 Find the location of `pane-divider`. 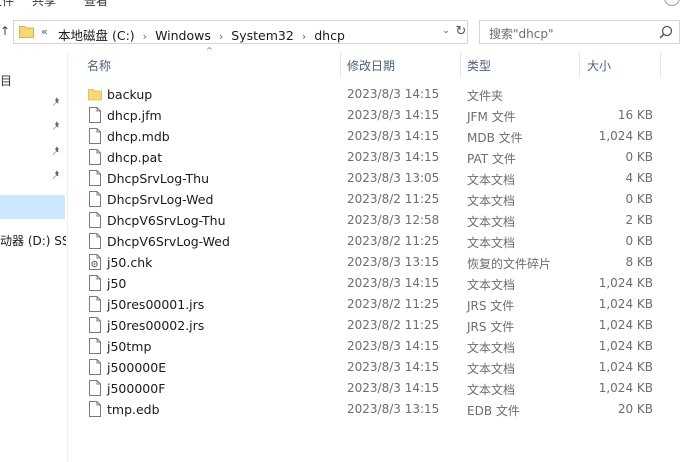

pane-divider is located at coordinates (67, 257).